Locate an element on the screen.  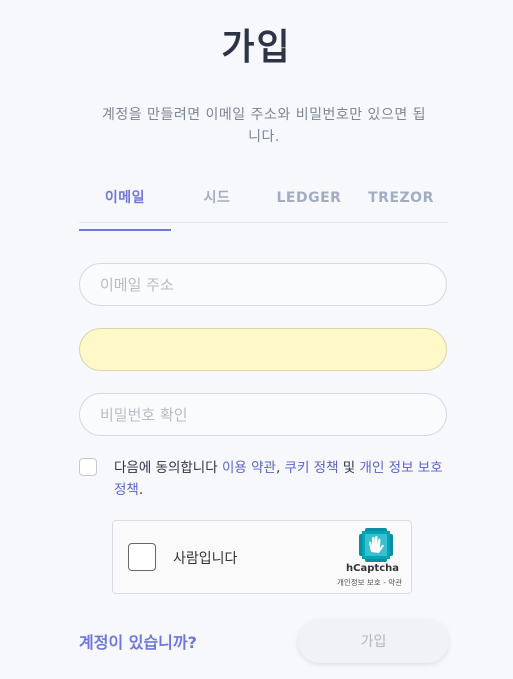
login-link: 계정이 있습니까? is located at coordinates (138, 641).